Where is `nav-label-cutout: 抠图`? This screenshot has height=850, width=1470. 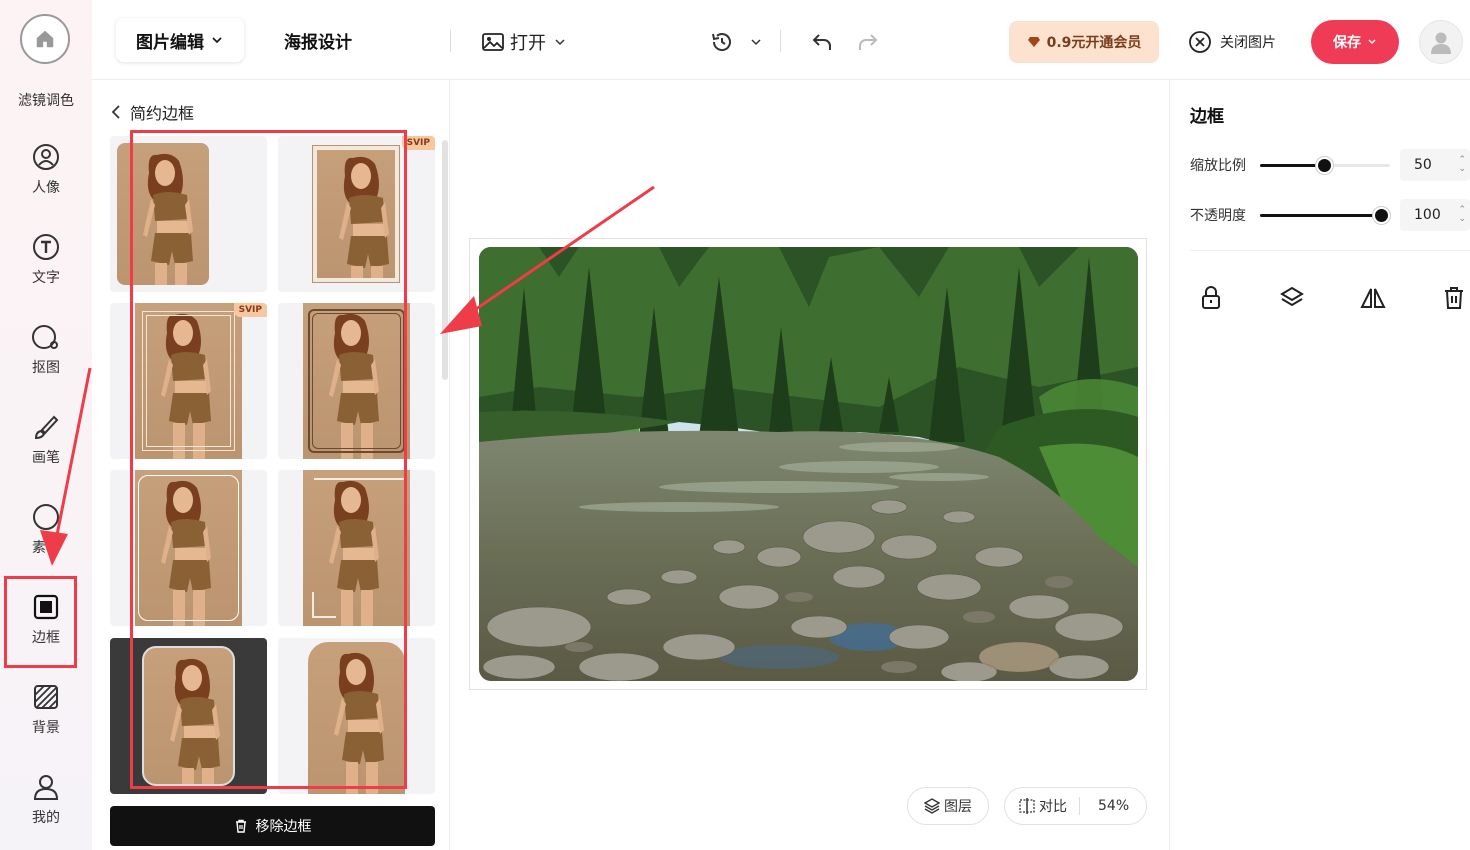 nav-label-cutout: 抠图 is located at coordinates (46, 368).